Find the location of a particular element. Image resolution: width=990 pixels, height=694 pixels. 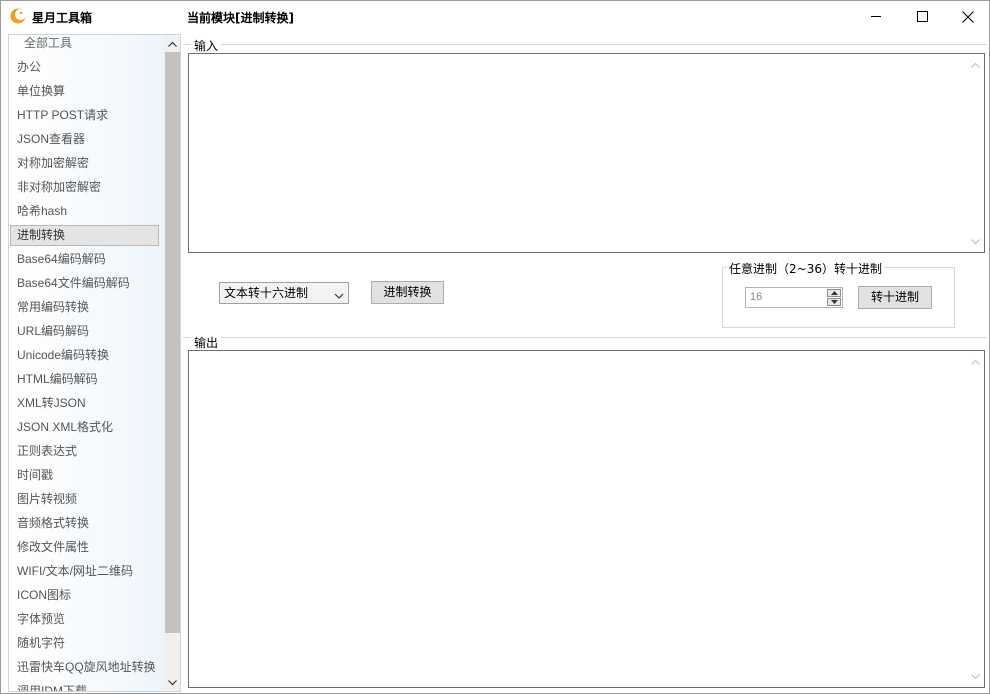

spinner-down-icon is located at coordinates (834, 302).